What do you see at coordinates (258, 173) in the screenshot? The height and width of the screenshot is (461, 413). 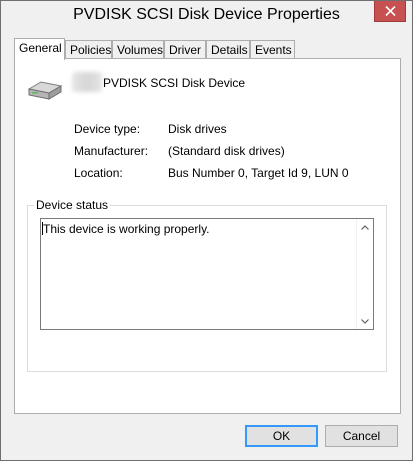 I see `location-value: Bus Number 0, Target Id 9, LUN 0` at bounding box center [258, 173].